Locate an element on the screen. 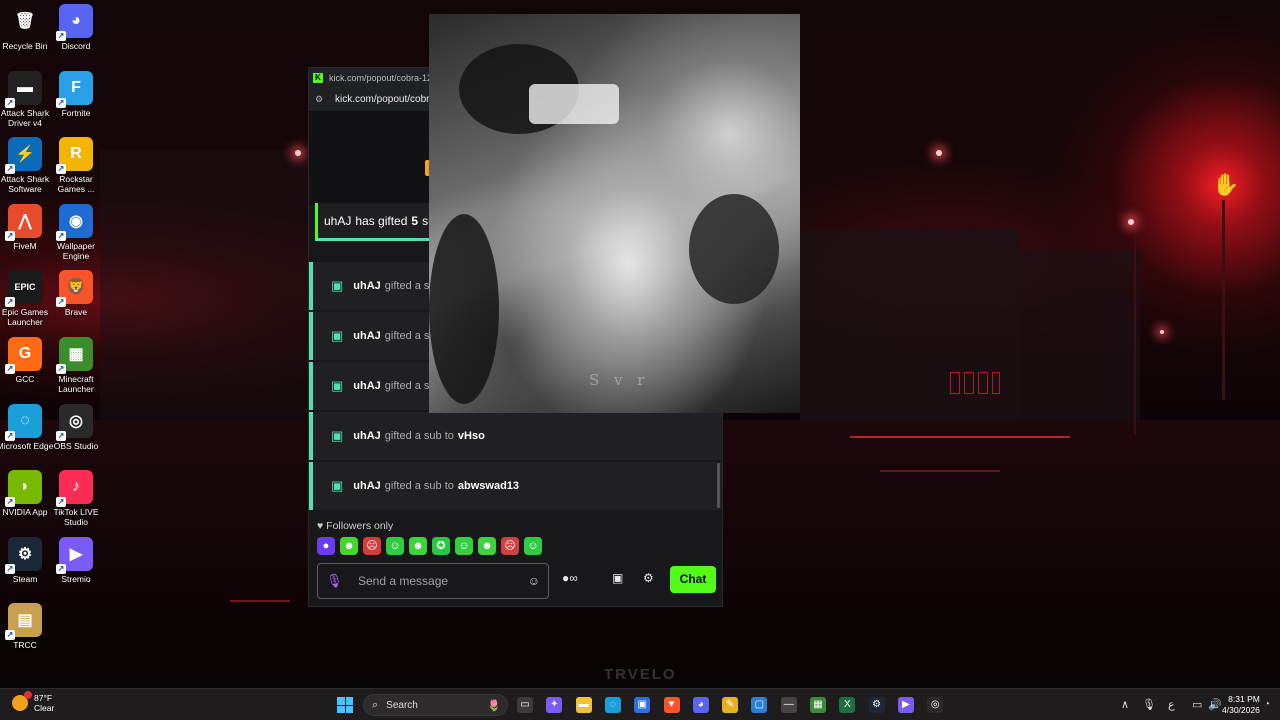 Image resolution: width=1280 pixels, height=720 pixels. emote-bar: ● ☻ ☹ ☺ ☻ ✪ ☺ ☻ ☹ ☺ is located at coordinates (429, 546).